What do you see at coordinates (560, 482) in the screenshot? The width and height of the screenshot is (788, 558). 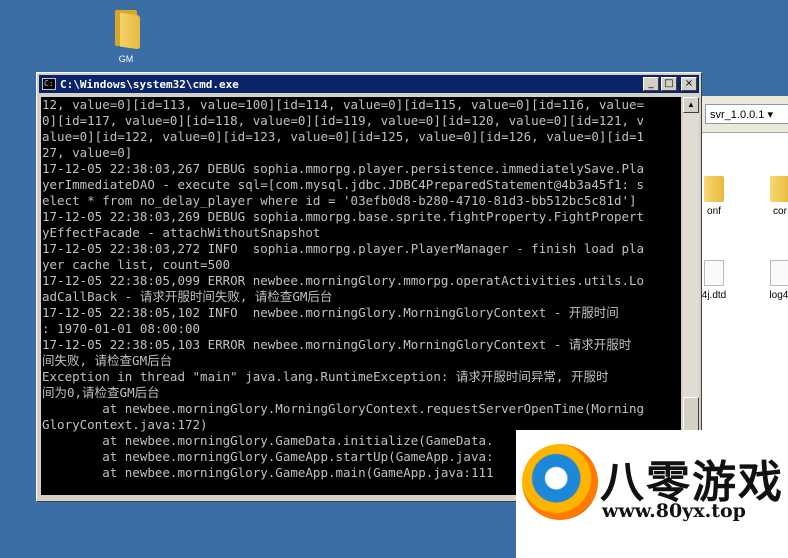 I see `watermark-logo-icon` at bounding box center [560, 482].